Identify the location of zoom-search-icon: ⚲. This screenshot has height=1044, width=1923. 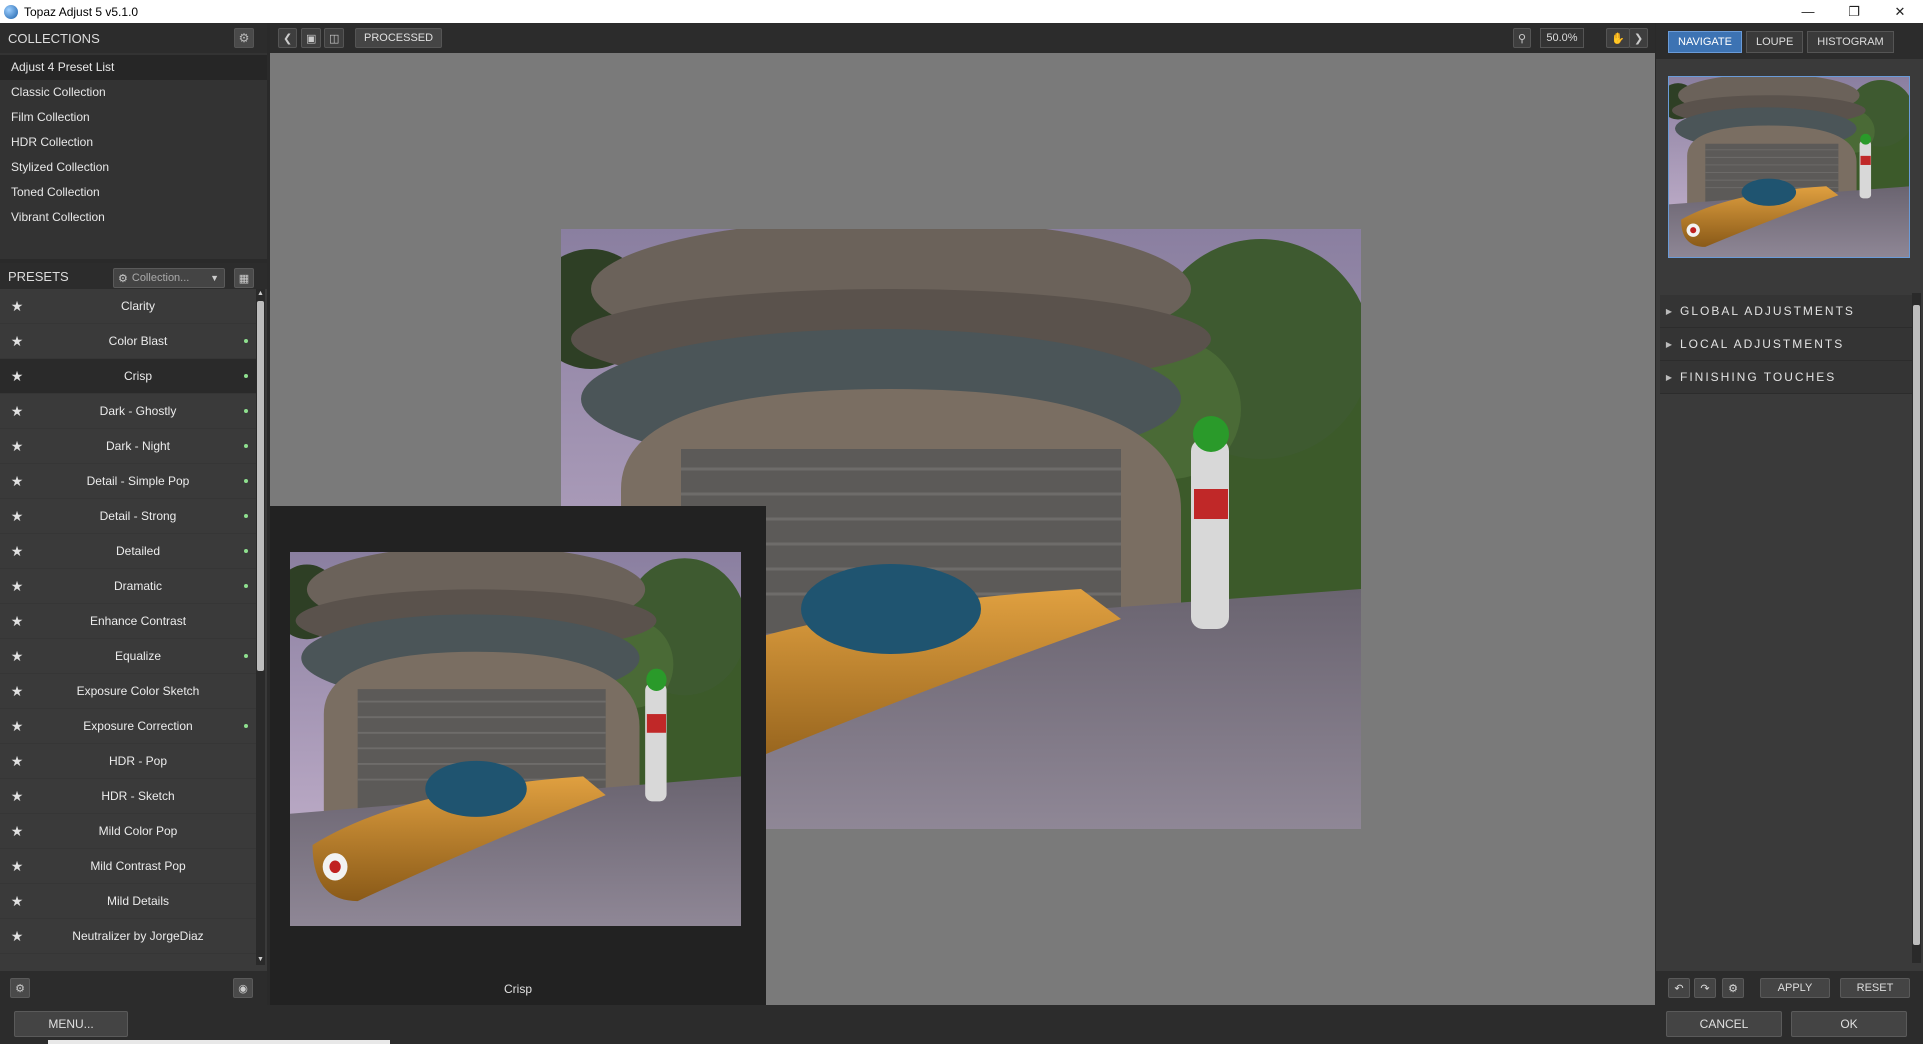
(1522, 38).